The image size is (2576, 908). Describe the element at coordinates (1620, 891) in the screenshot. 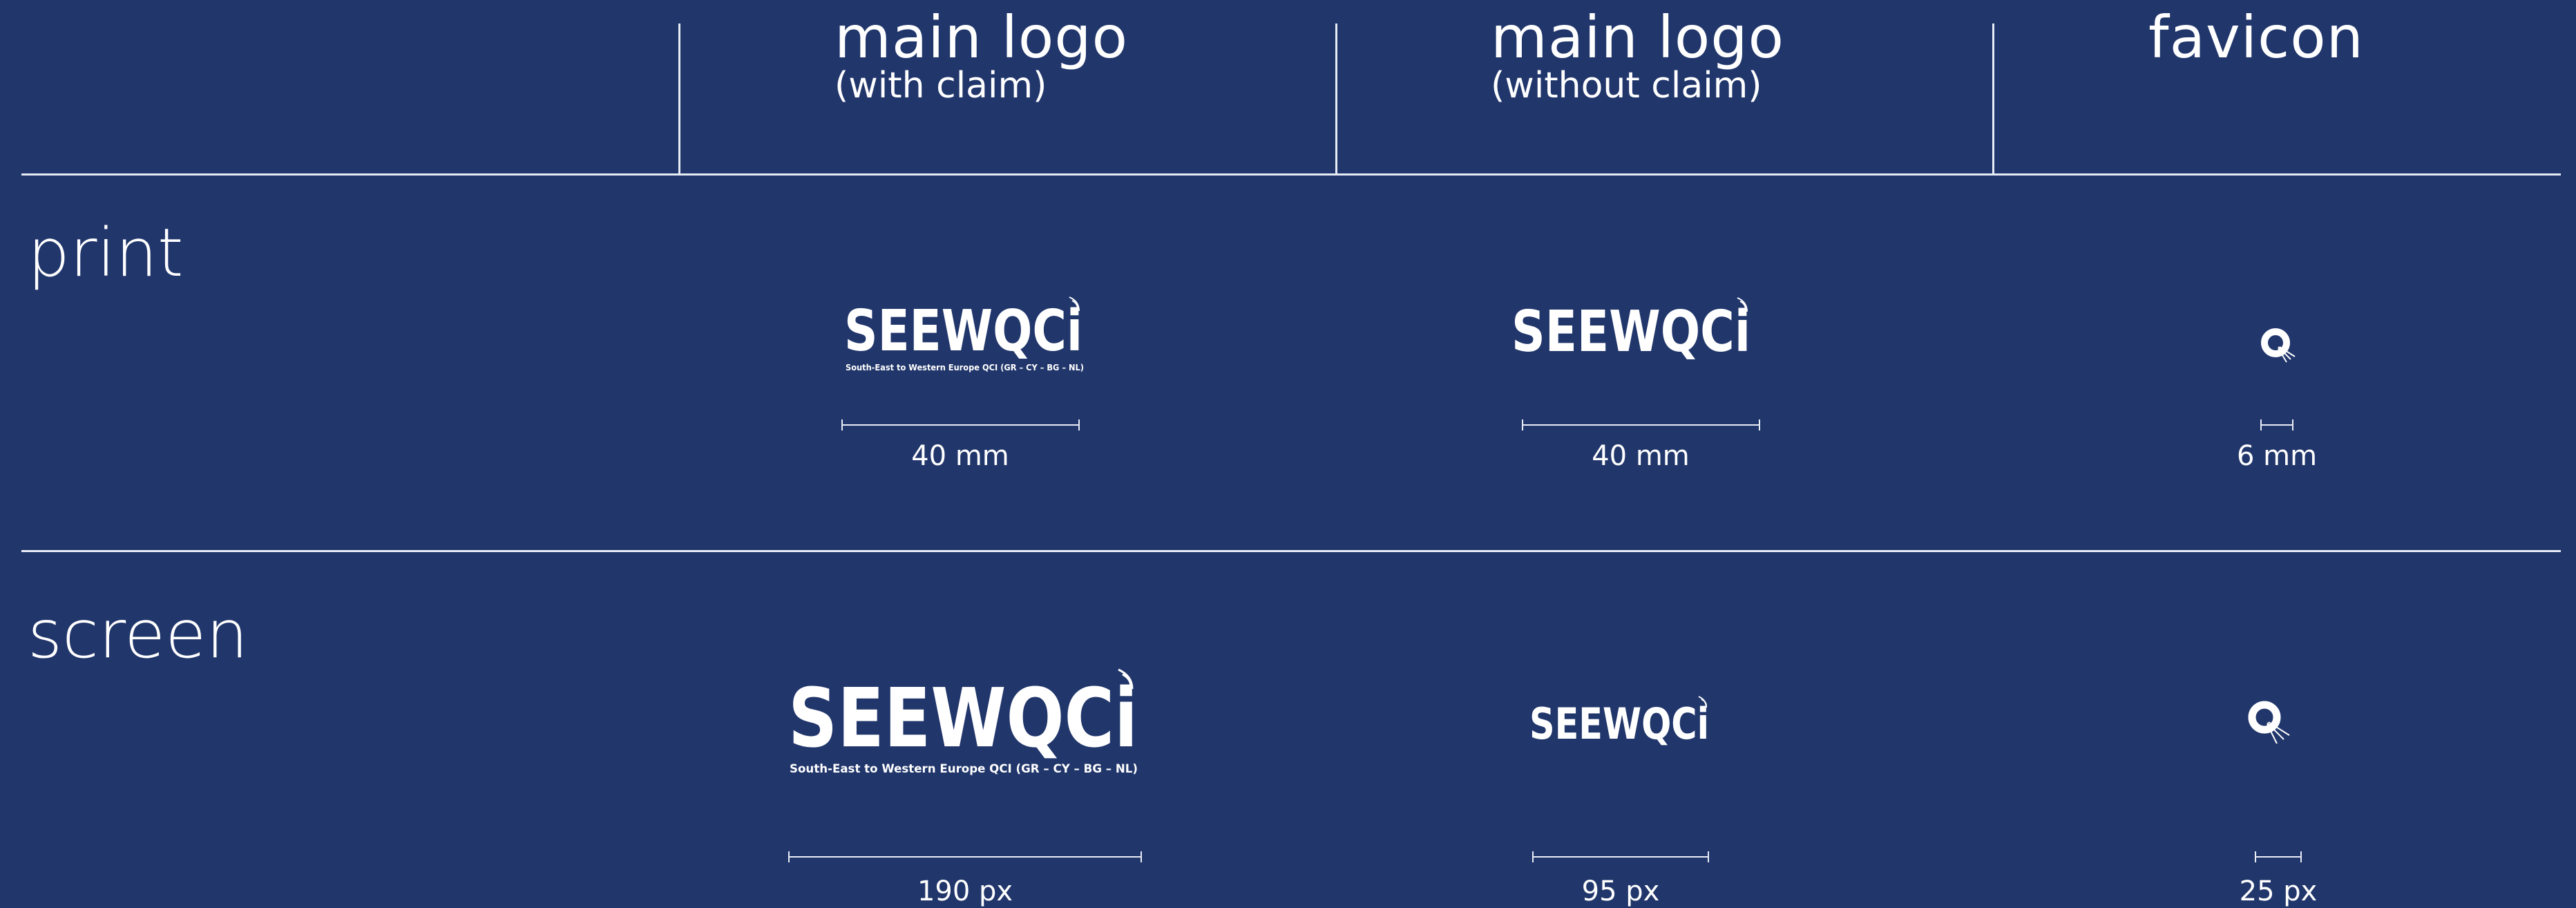

I see `size-label-screen-without-claim: 95 px` at that location.